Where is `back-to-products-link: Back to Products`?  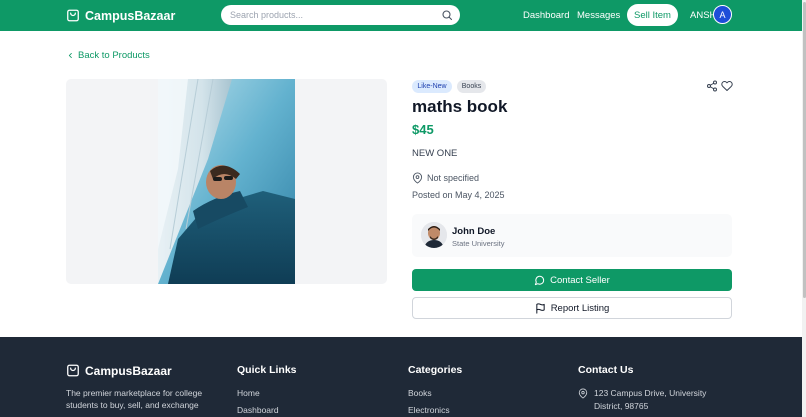
back-to-products-link: Back to Products is located at coordinates (108, 55).